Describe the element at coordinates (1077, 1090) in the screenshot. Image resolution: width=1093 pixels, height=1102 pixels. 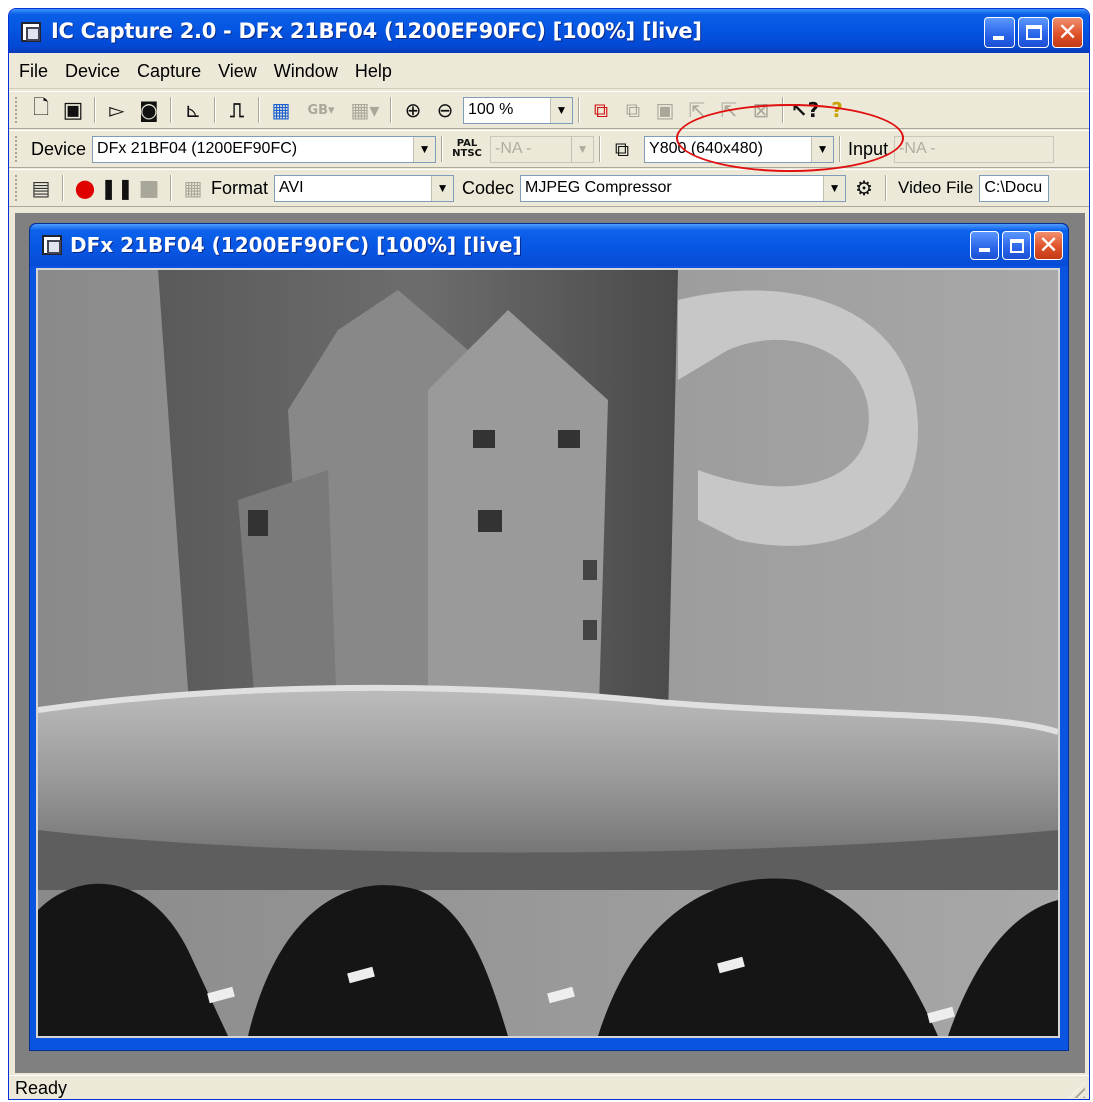
I see `resize-grip-icon` at that location.